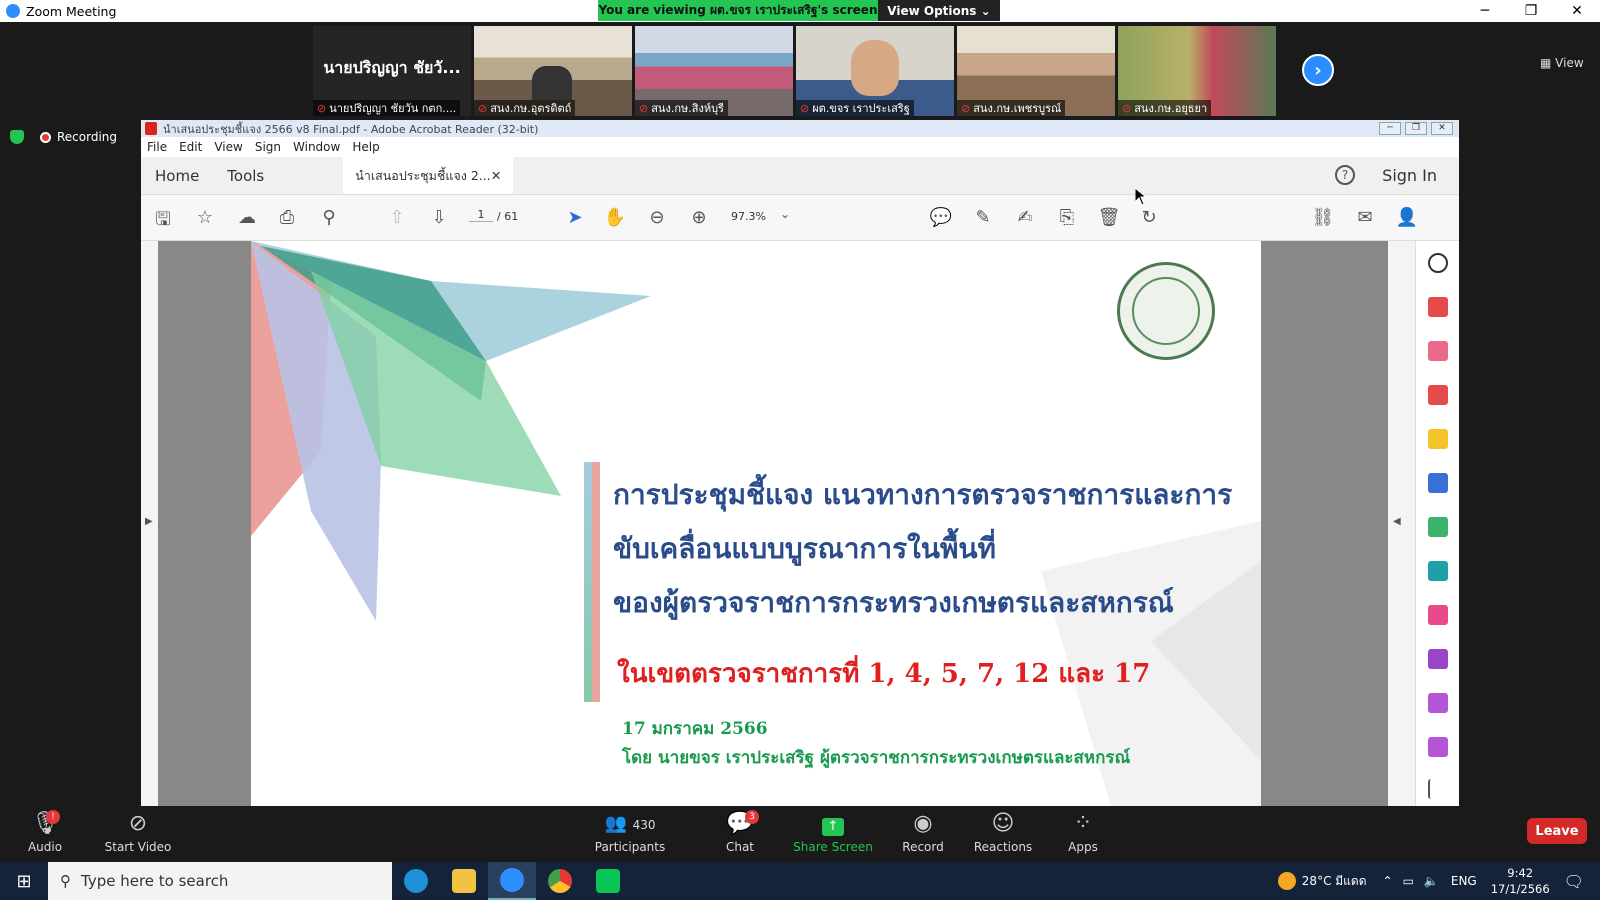  What do you see at coordinates (1438, 395) in the screenshot?
I see `create-pdf-icon` at bounding box center [1438, 395].